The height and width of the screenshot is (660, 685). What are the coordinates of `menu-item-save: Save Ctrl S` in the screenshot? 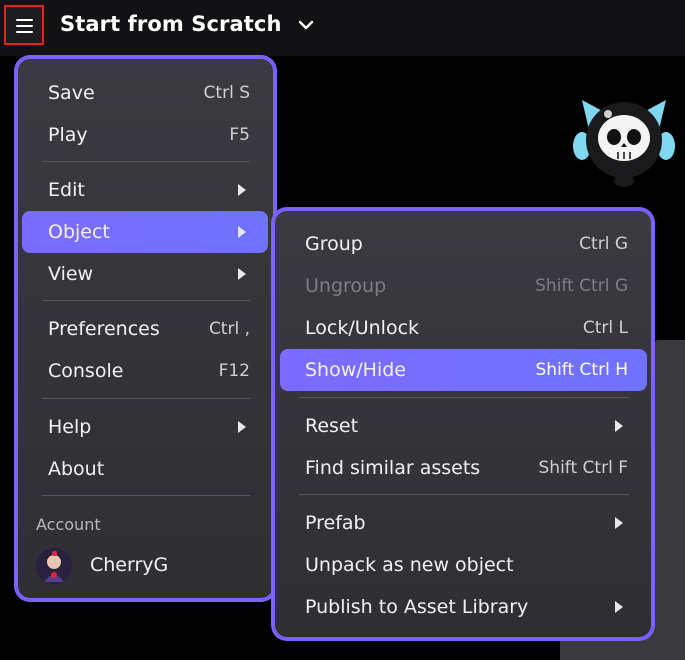 It's located at (149, 93).